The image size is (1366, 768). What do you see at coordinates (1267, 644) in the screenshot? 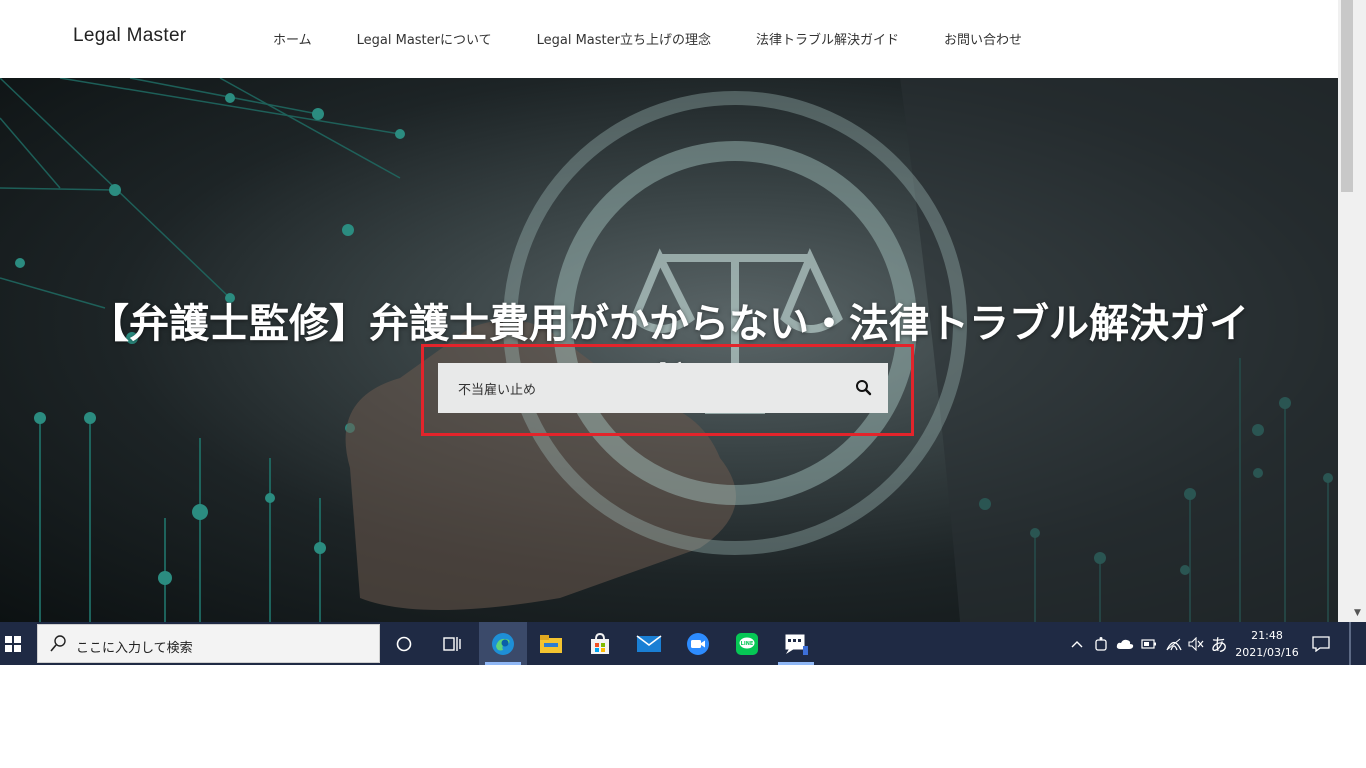
I see `taskbar-clock: 21:48 2021/03/16` at bounding box center [1267, 644].